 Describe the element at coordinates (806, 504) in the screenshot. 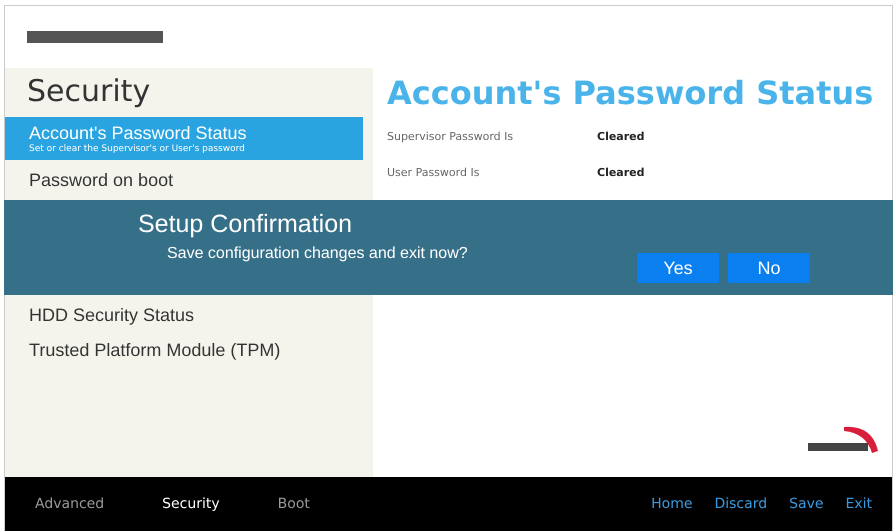

I see `footer-link: Save` at that location.